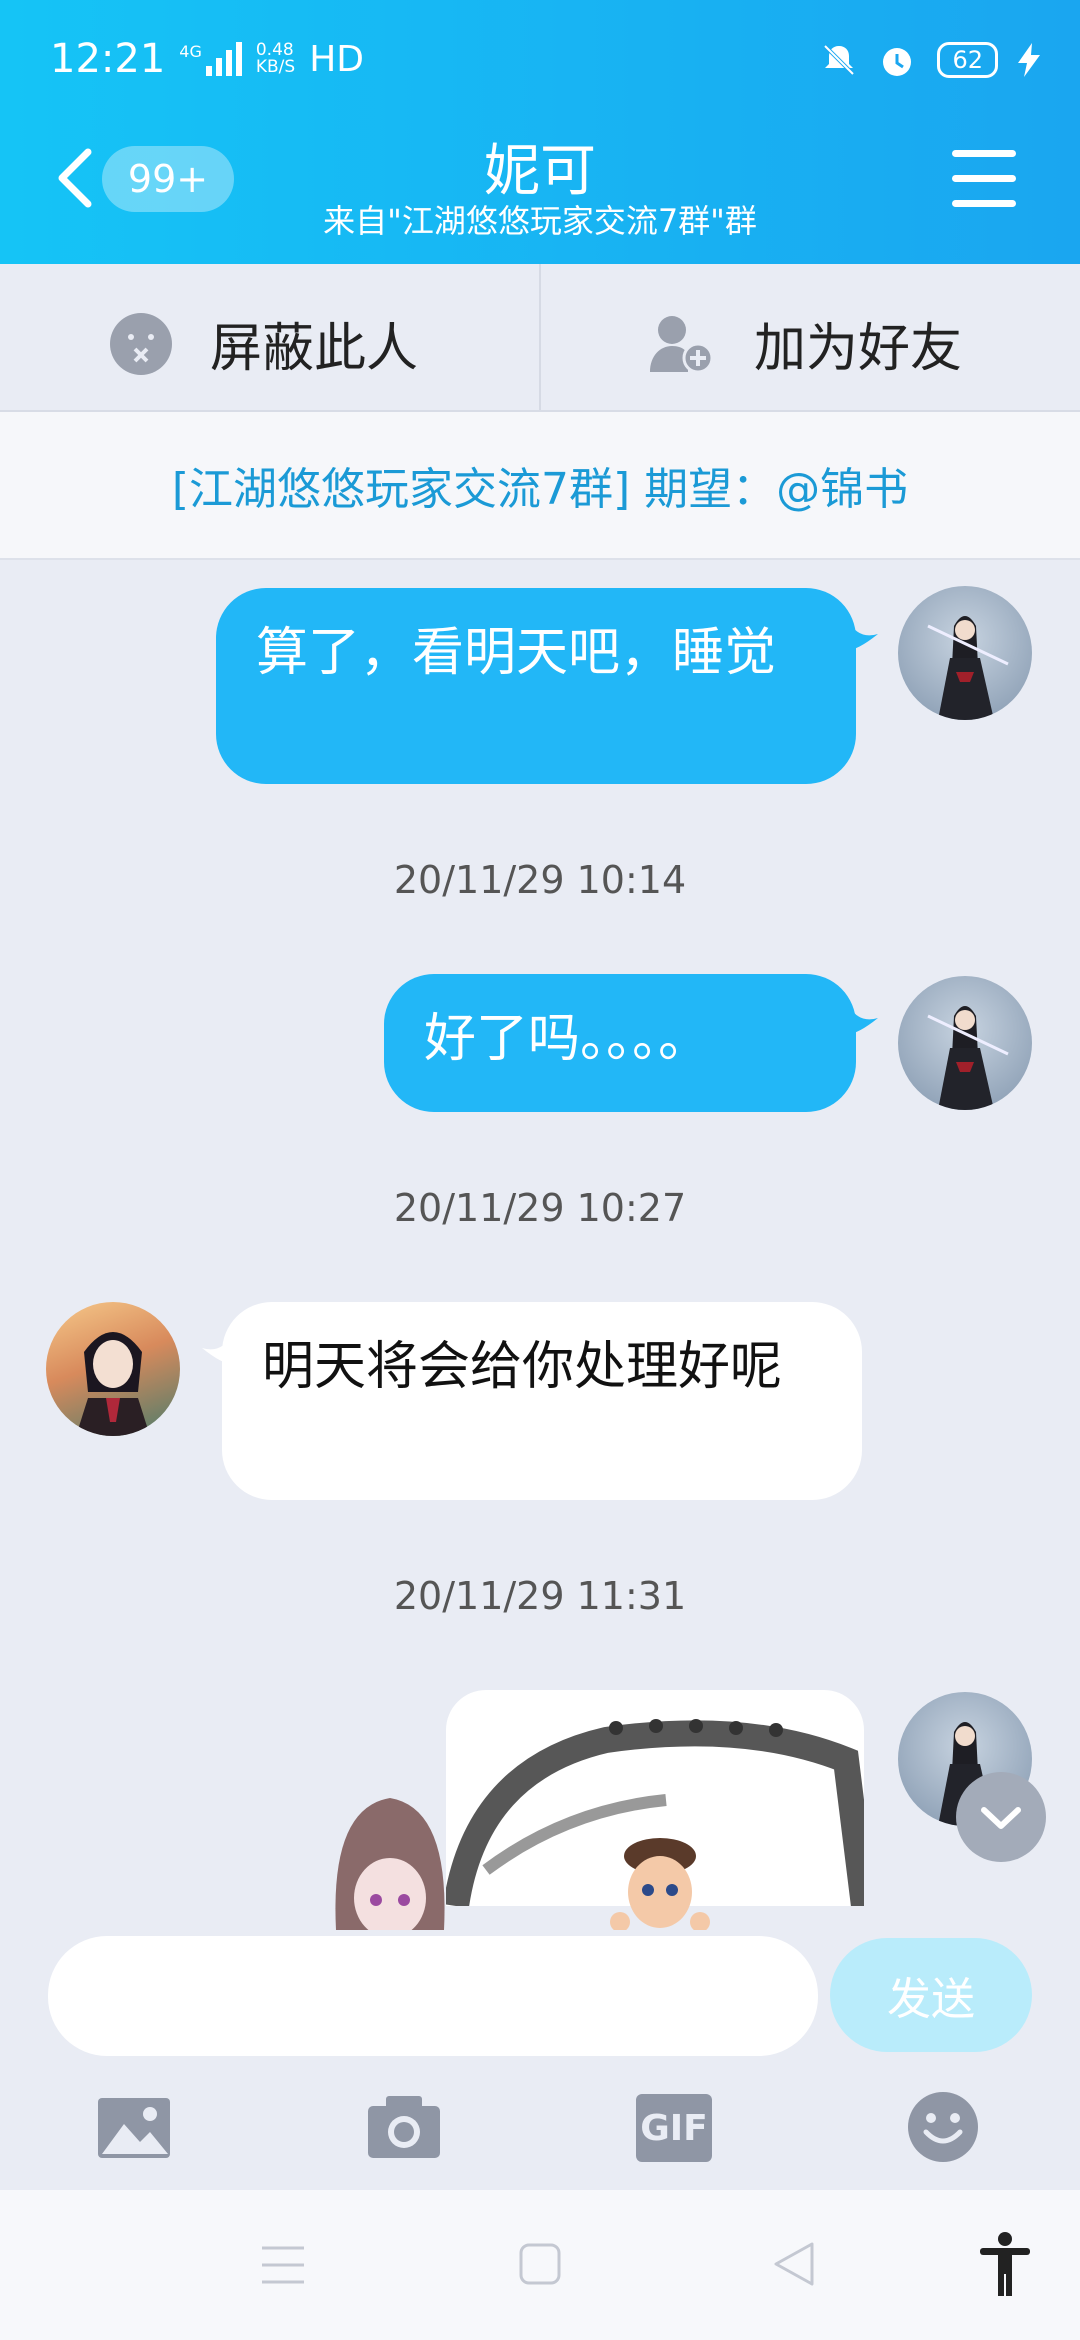 The width and height of the screenshot is (1080, 2340). I want to click on message-text: 明天将会给你处理好呢, so click(522, 1367).